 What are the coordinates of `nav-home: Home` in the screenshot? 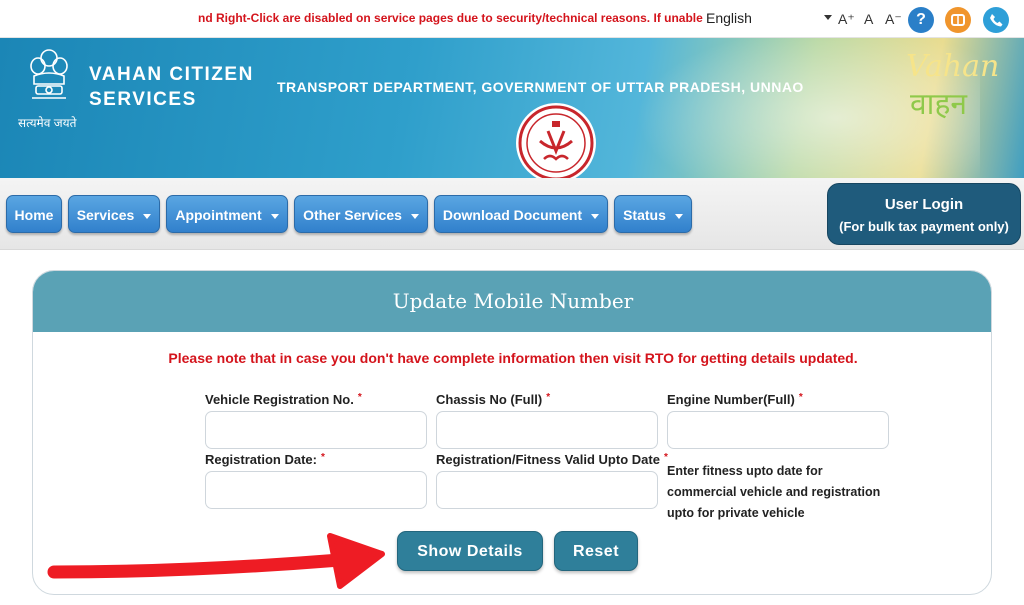 It's located at (34, 214).